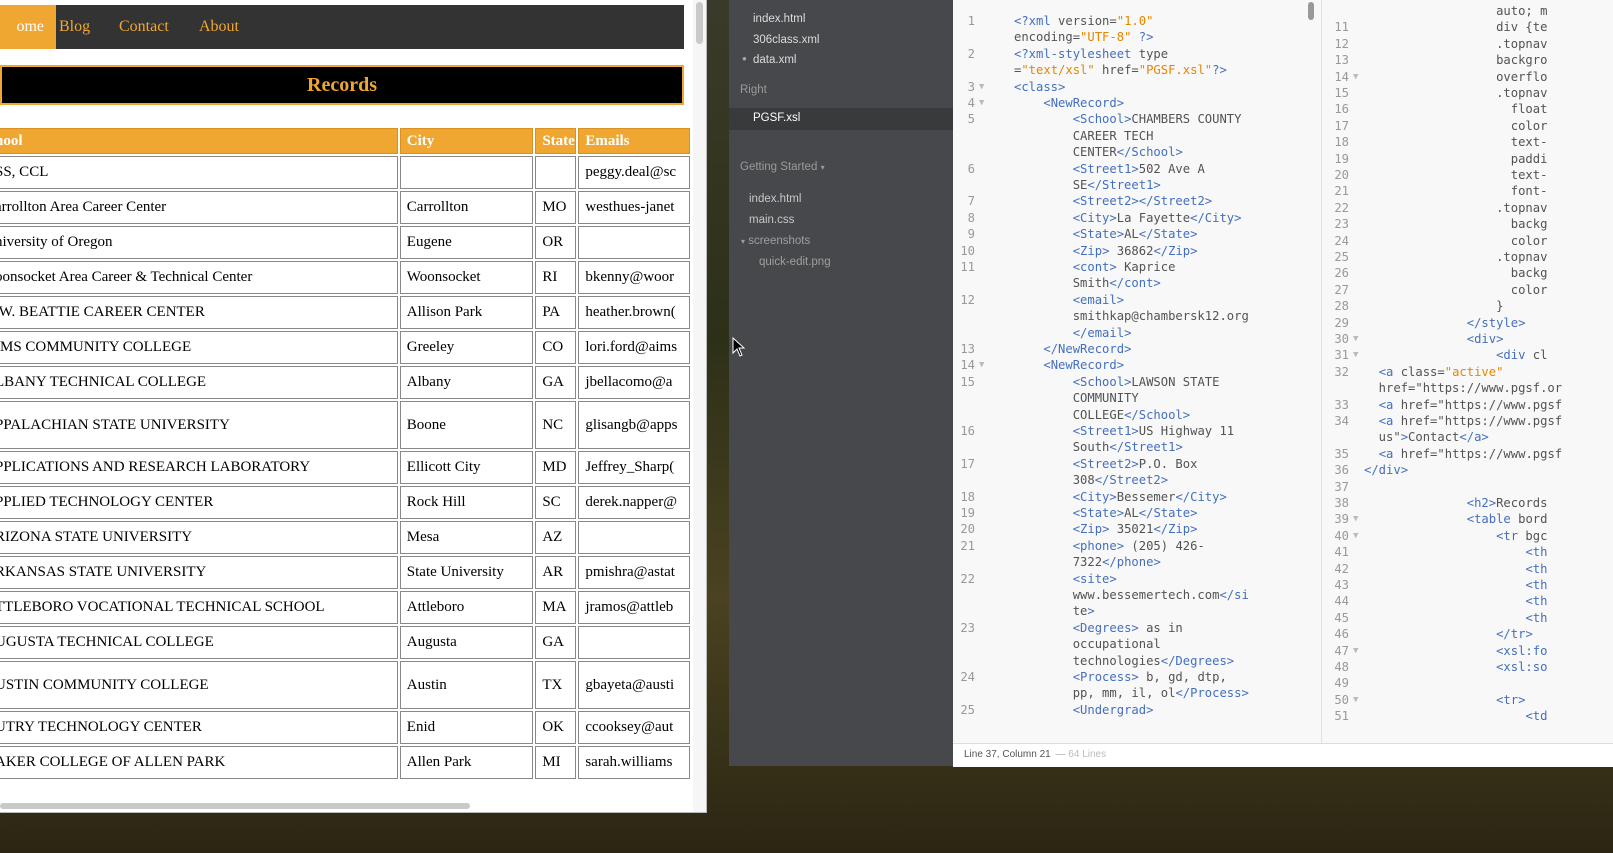 This screenshot has width=1613, height=853. I want to click on code-line: <City>Bessemer</City>, so click(1120, 497).